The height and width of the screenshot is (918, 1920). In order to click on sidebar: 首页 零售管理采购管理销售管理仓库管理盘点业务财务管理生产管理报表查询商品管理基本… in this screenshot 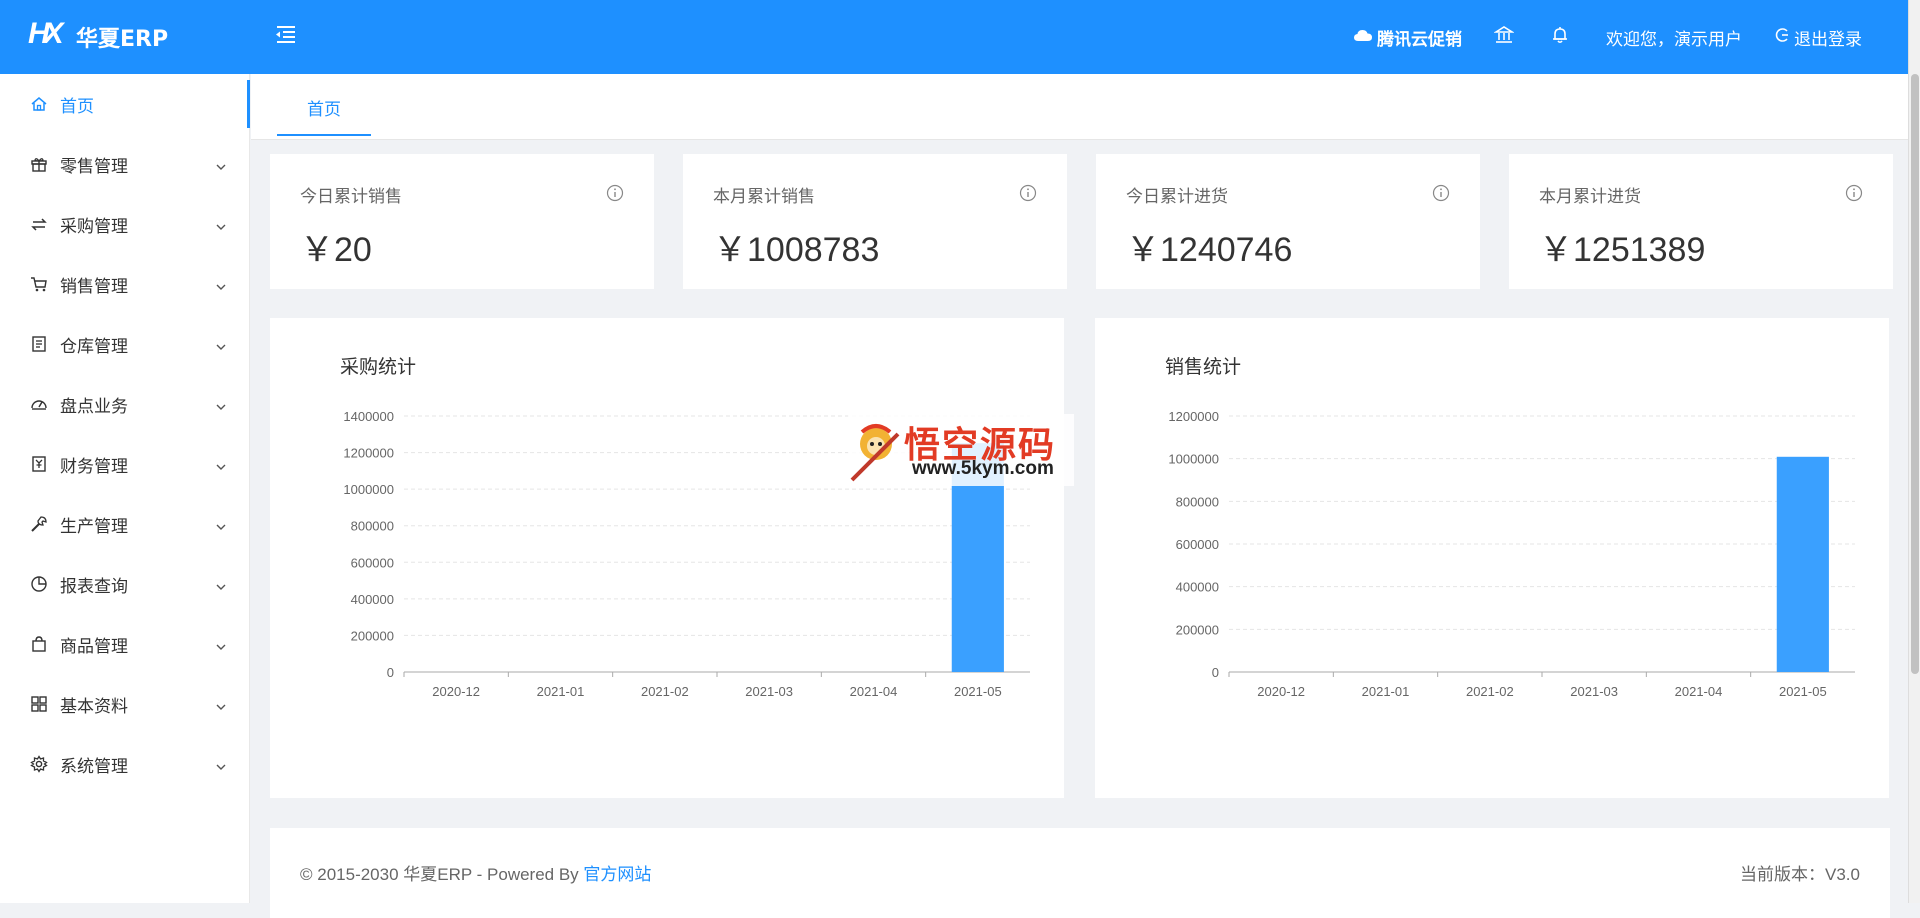, I will do `click(125, 488)`.